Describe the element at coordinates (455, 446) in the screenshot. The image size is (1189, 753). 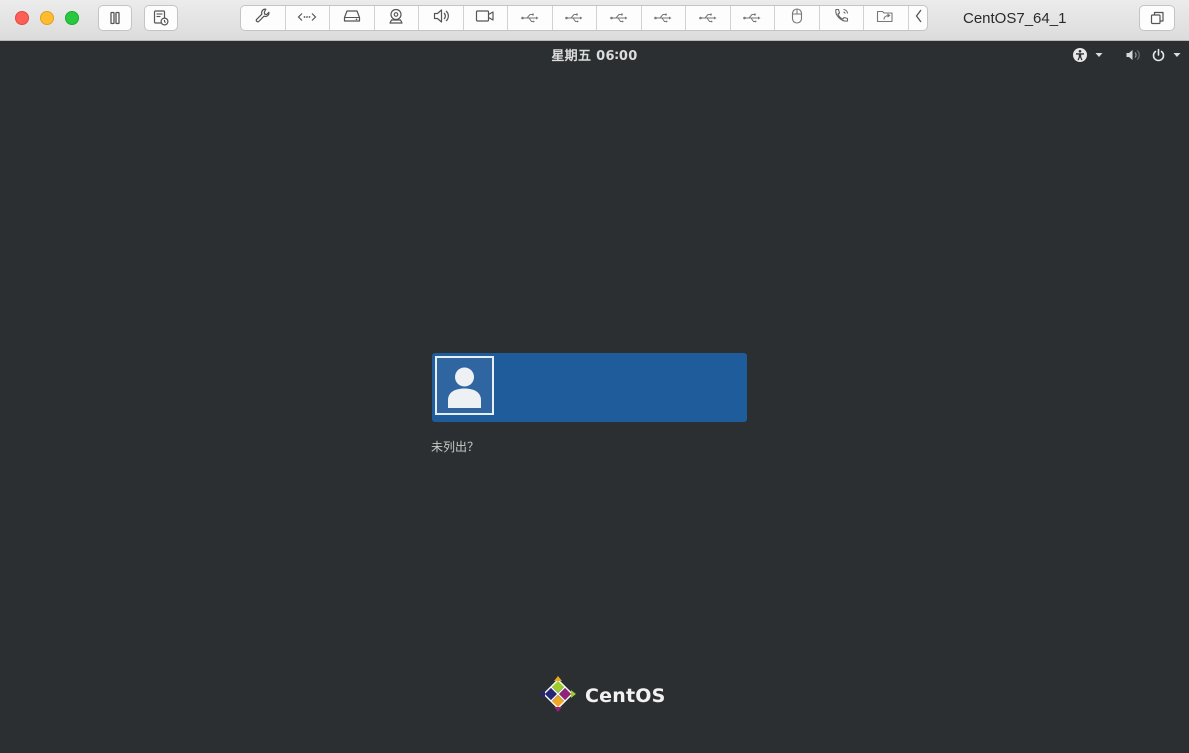
I see `not-listed-link: 未列出？` at that location.